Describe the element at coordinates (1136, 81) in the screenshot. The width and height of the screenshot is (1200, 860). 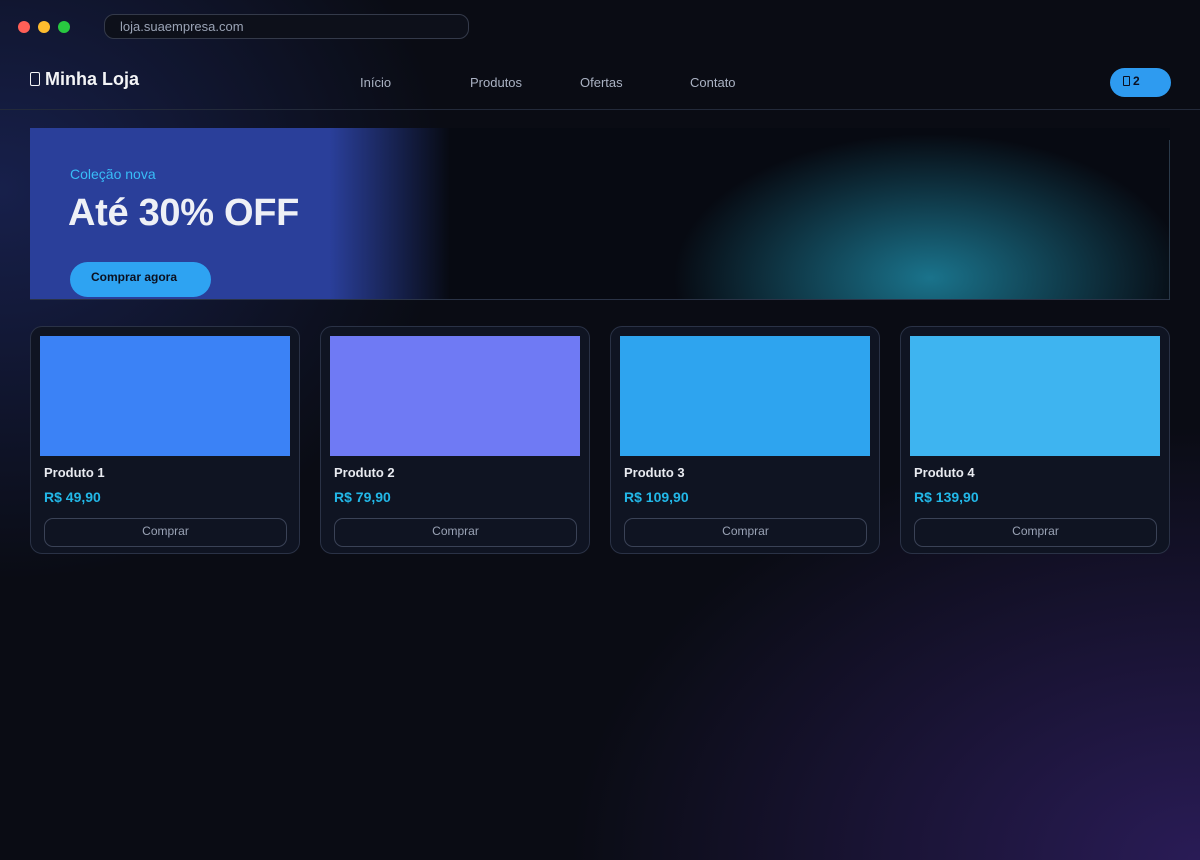
I see `cart-count: 2` at that location.